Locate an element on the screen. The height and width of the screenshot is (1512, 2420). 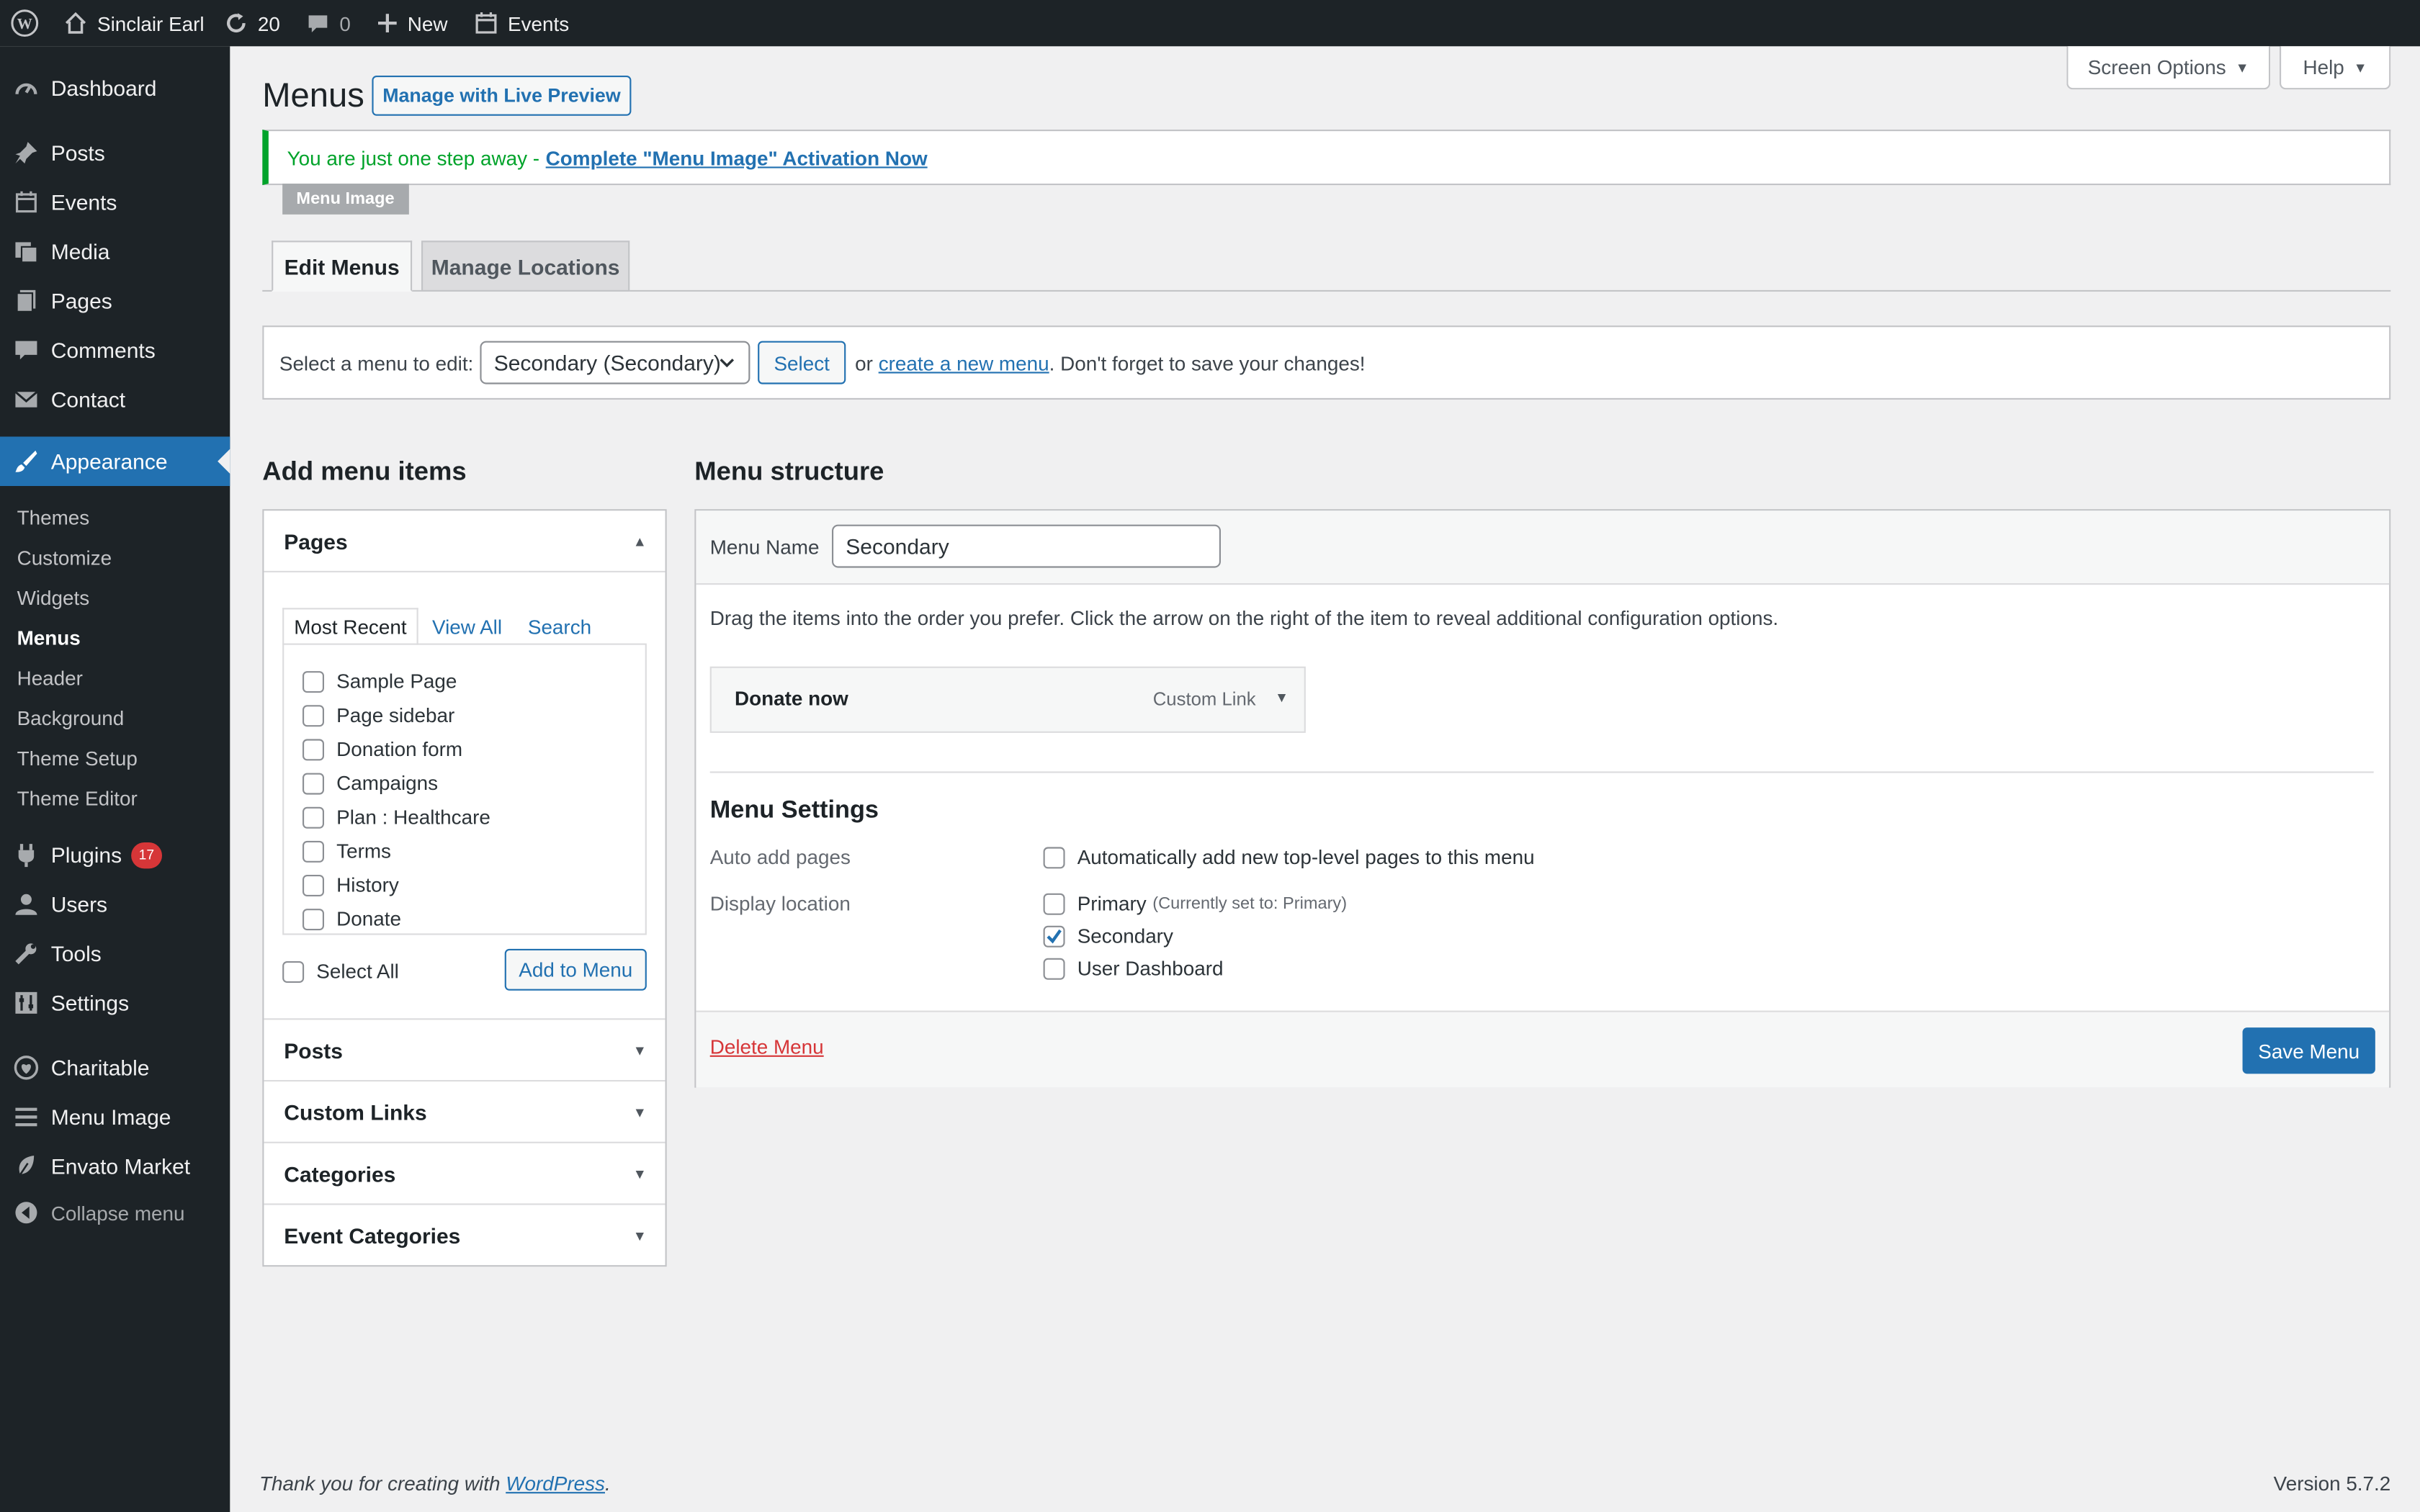
event-categories-section-header: Event Categories ▼ is located at coordinates (465, 1234).